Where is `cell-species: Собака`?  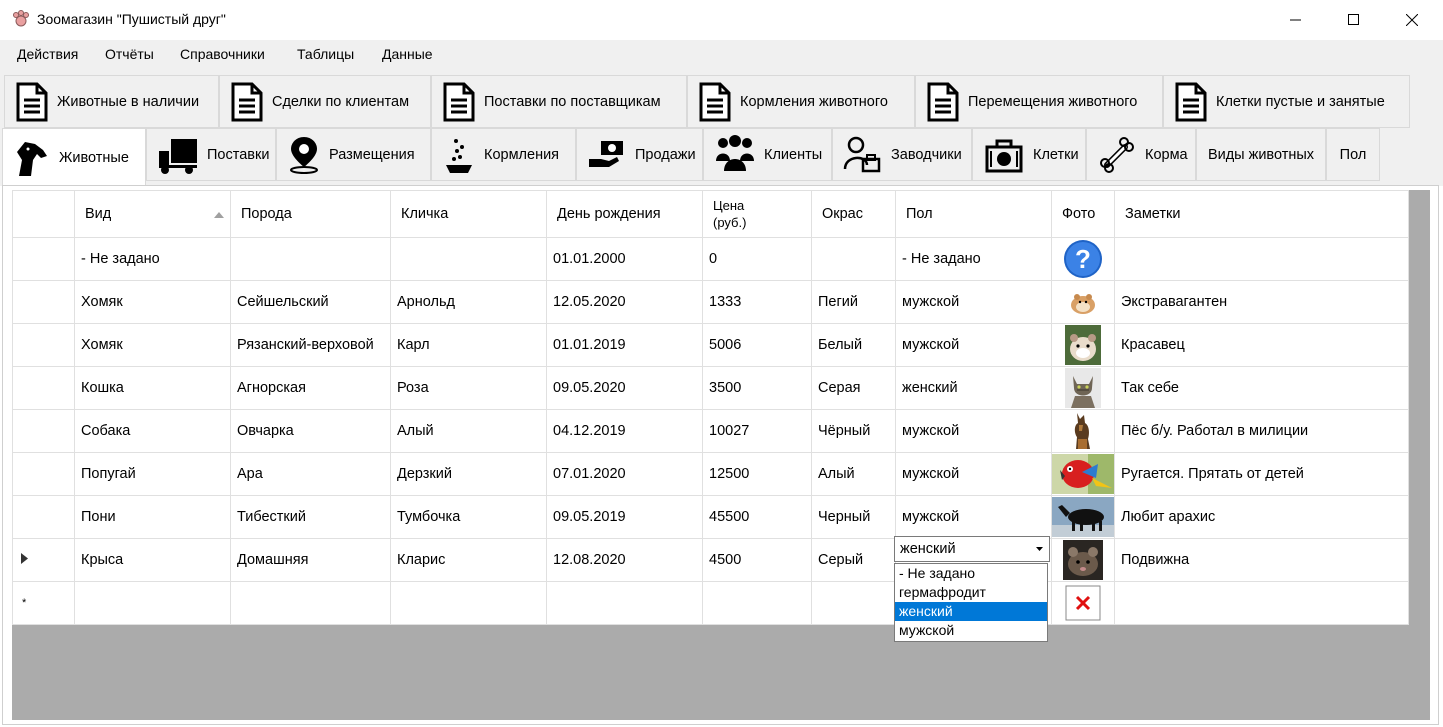 cell-species: Собака is located at coordinates (152, 431).